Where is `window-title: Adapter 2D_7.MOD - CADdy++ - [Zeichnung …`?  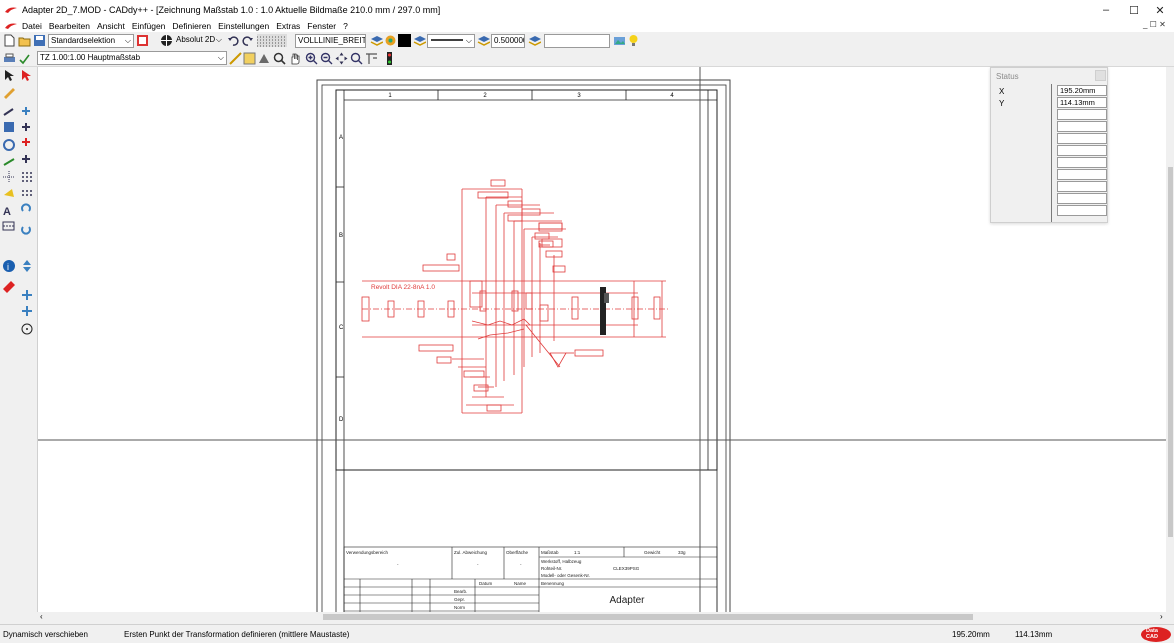
window-title: Adapter 2D_7.MOD - CADdy++ - [Zeichnung … is located at coordinates (231, 10).